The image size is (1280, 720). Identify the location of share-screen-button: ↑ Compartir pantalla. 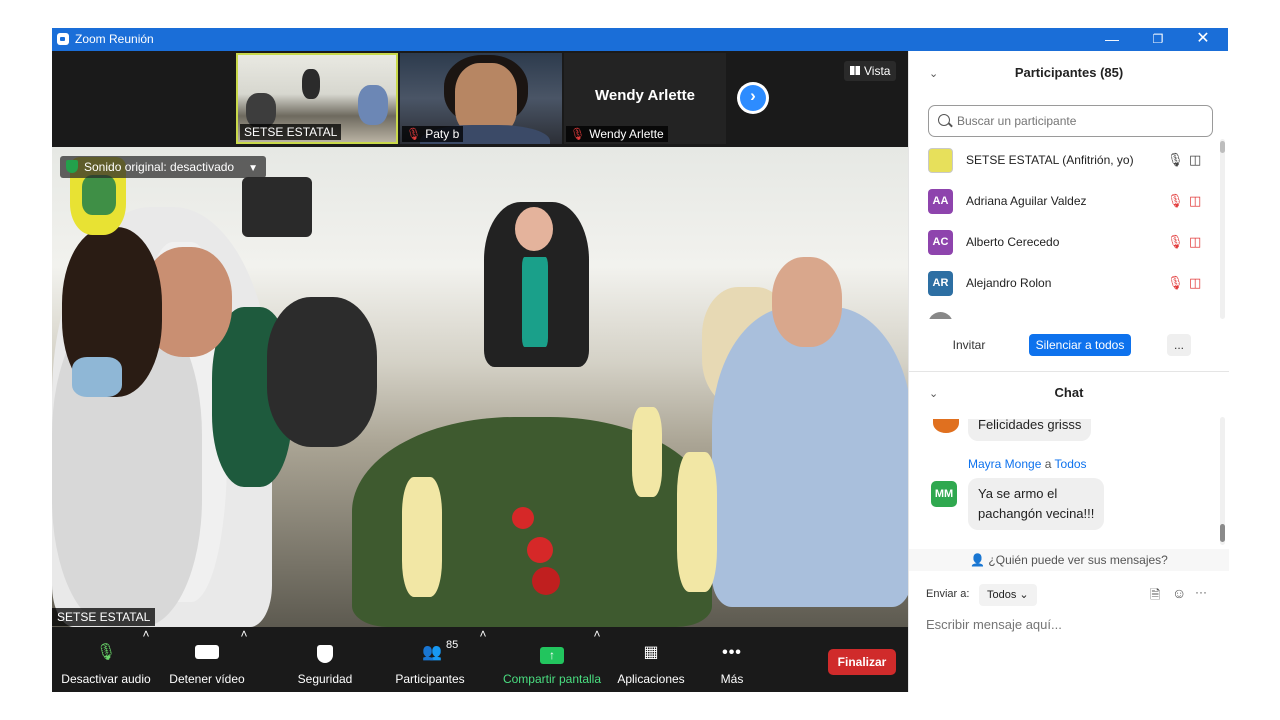
(552, 659).